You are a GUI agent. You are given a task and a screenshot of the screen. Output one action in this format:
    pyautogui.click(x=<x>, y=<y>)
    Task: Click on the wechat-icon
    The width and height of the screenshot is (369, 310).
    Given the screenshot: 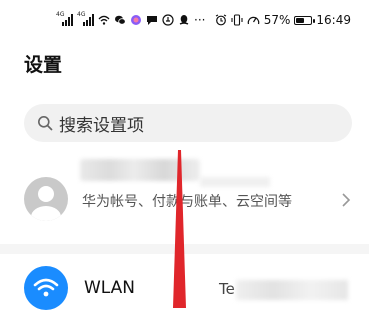 What is the action you would take?
    pyautogui.click(x=120, y=20)
    